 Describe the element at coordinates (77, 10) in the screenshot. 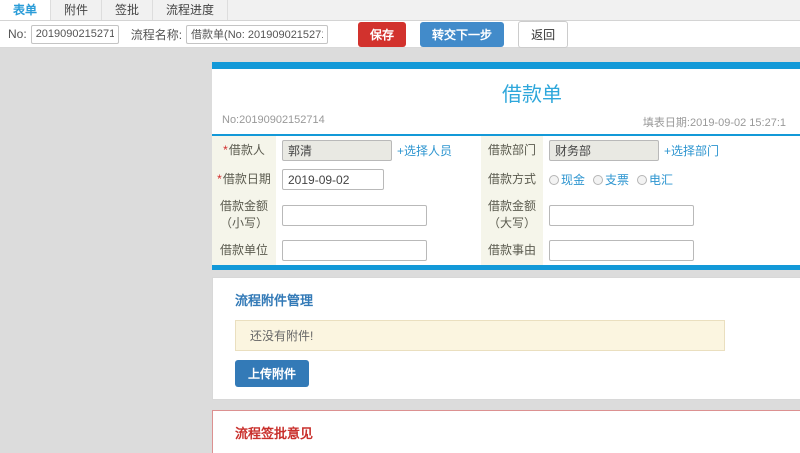

I see `tab-attachments: 附件` at that location.